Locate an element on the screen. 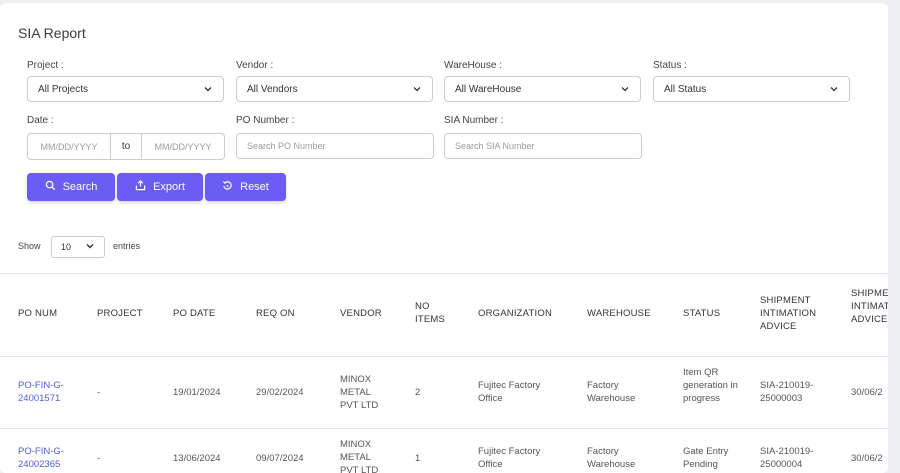 This screenshot has height=473, width=900. table-header-border is located at coordinates (444, 356).